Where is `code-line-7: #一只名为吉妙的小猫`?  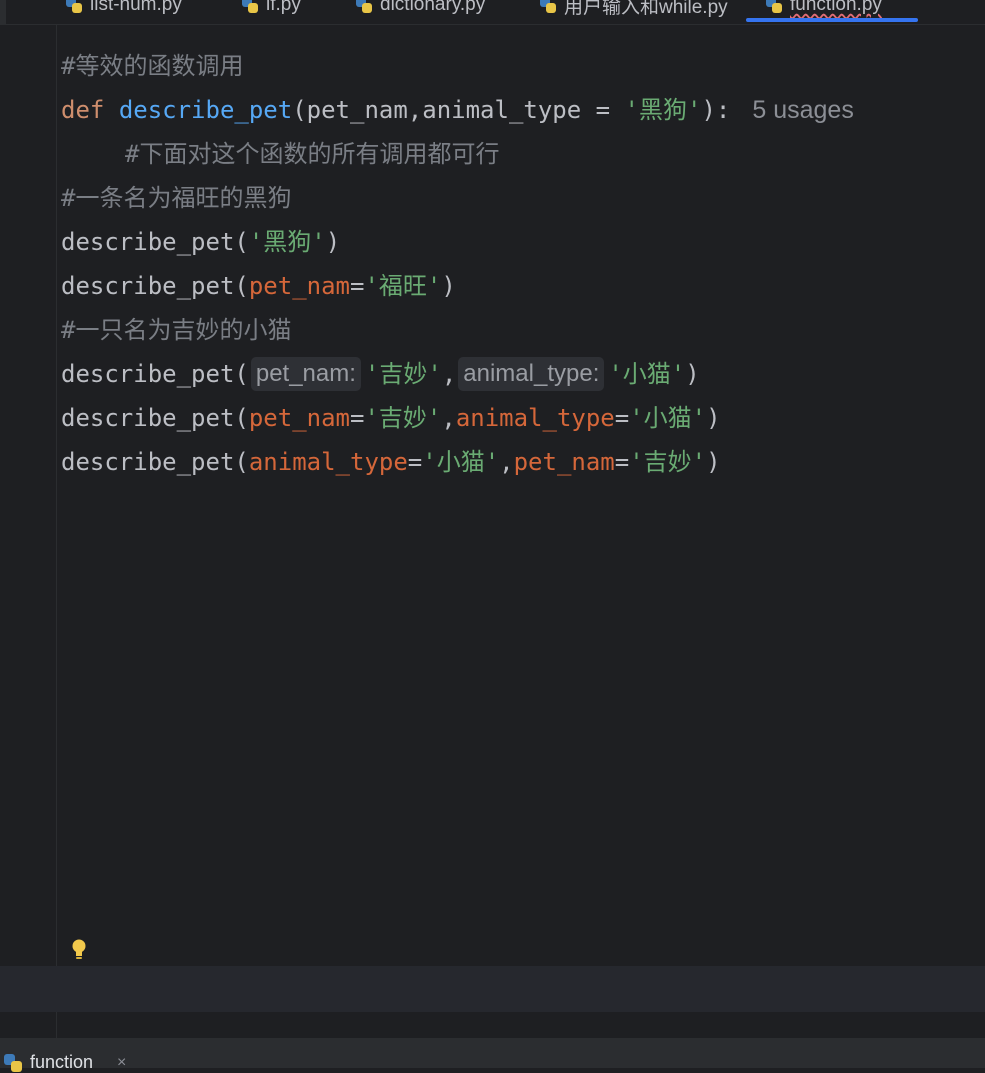 code-line-7: #一只名为吉妙的小猫 is located at coordinates (176, 330).